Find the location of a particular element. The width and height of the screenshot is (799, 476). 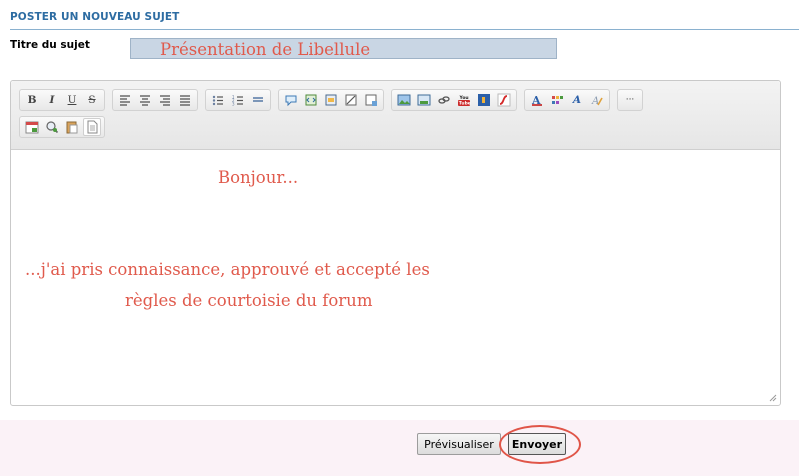

toolbar-row-1: B I U S 123 You Tube A A A ··· is located at coordinates (334, 100).